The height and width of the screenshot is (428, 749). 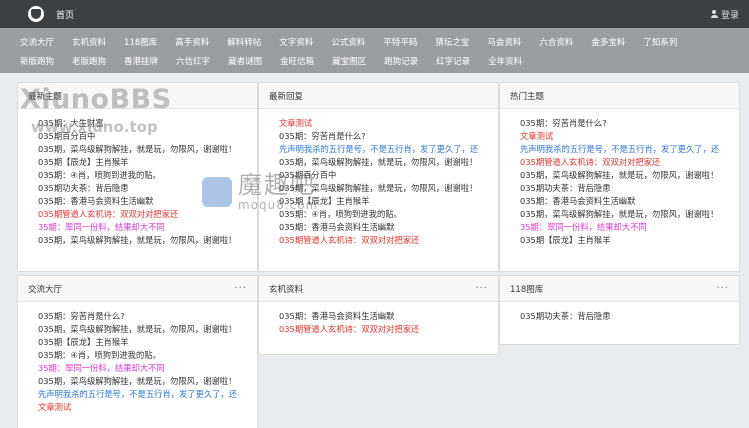 I want to click on panel-header: 118图库 ···, so click(x=619, y=289).